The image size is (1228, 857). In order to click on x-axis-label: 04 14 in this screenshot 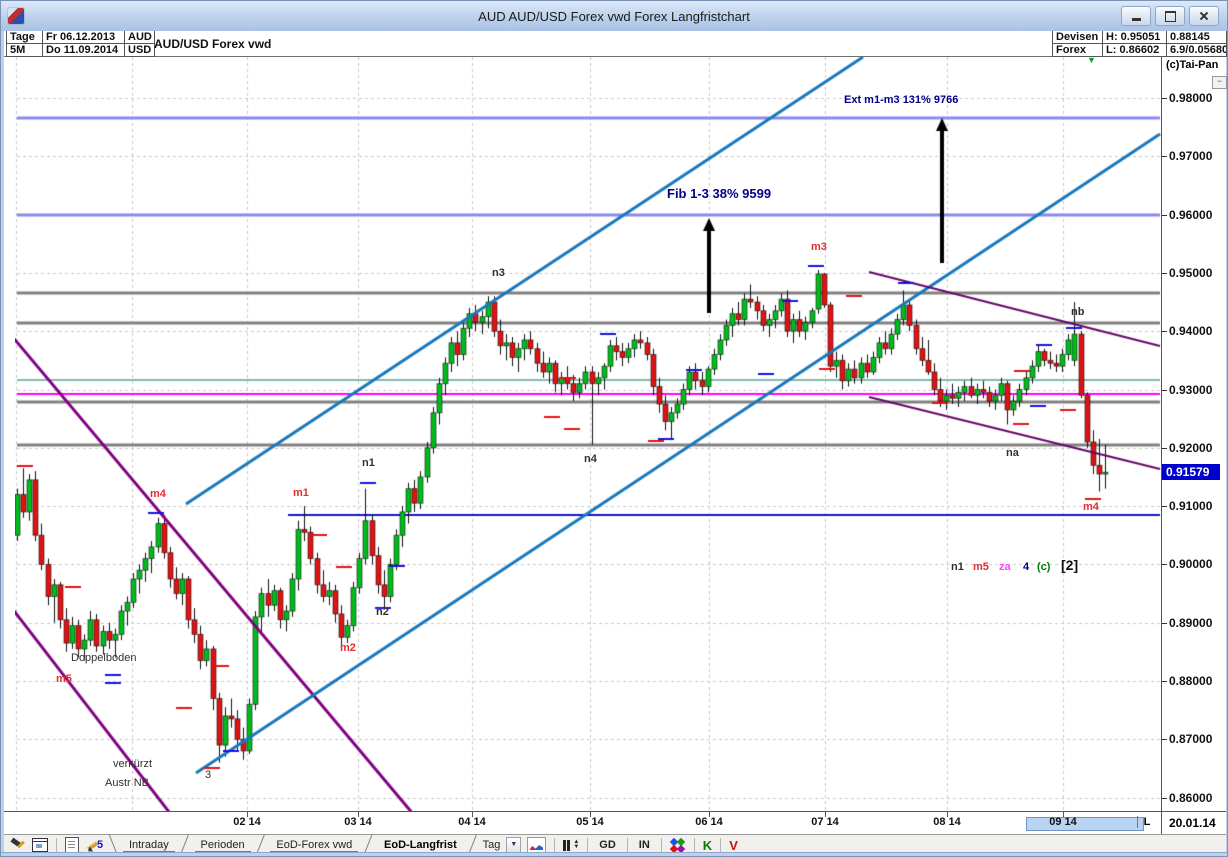, I will do `click(472, 822)`.